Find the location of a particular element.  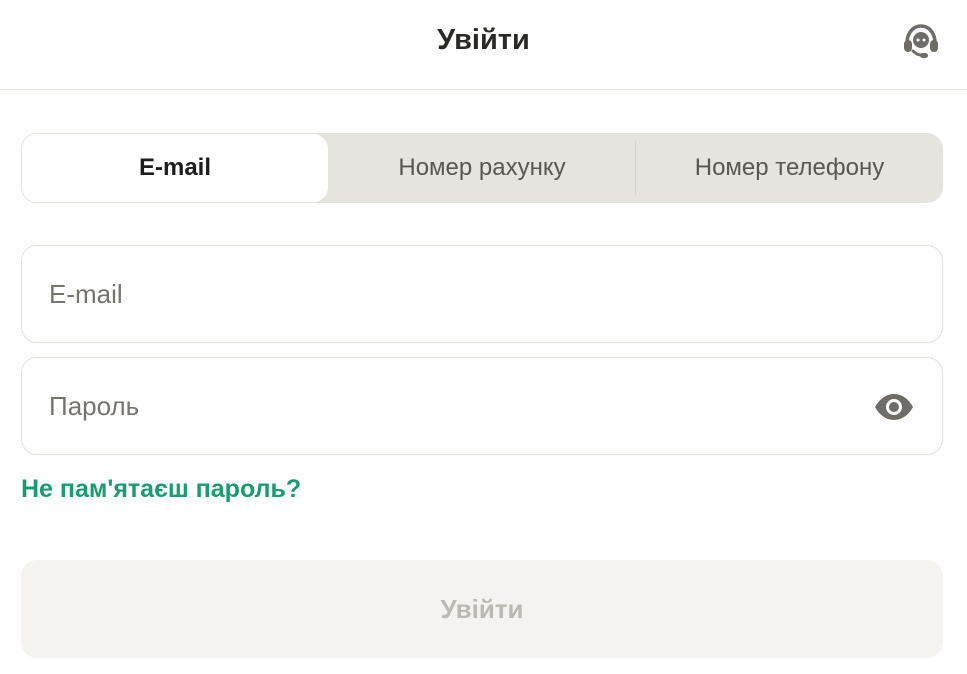

login-submit-button: Увійти is located at coordinates (482, 609).